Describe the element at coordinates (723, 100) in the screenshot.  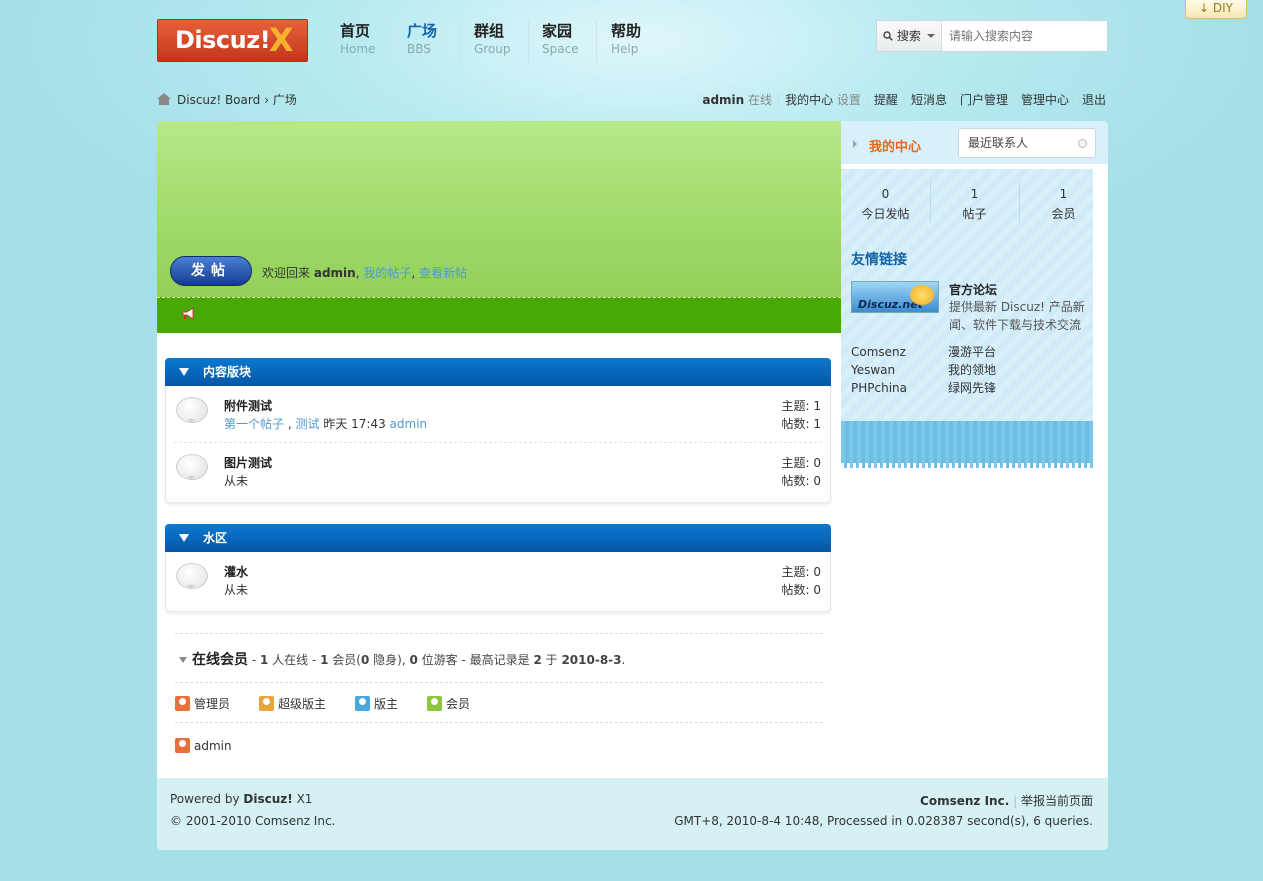
I see `username-link: admin` at that location.